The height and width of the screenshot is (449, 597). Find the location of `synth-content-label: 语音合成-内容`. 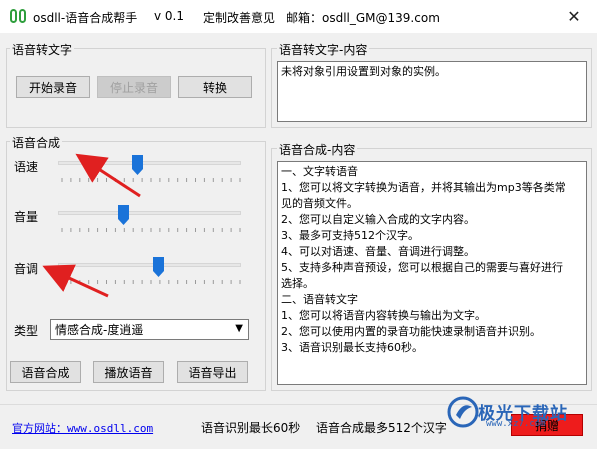

synth-content-label: 语音合成-内容 is located at coordinates (317, 149).